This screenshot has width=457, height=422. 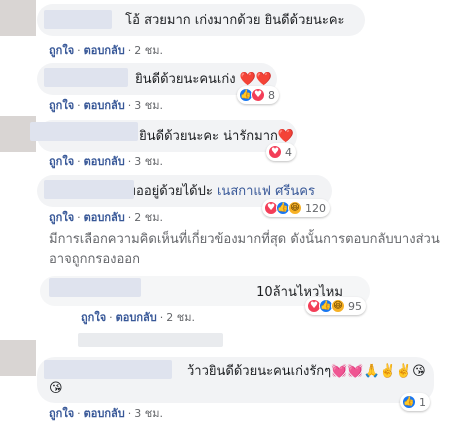 What do you see at coordinates (409, 402) in the screenshot?
I see `like-reaction-icon: 👍` at bounding box center [409, 402].